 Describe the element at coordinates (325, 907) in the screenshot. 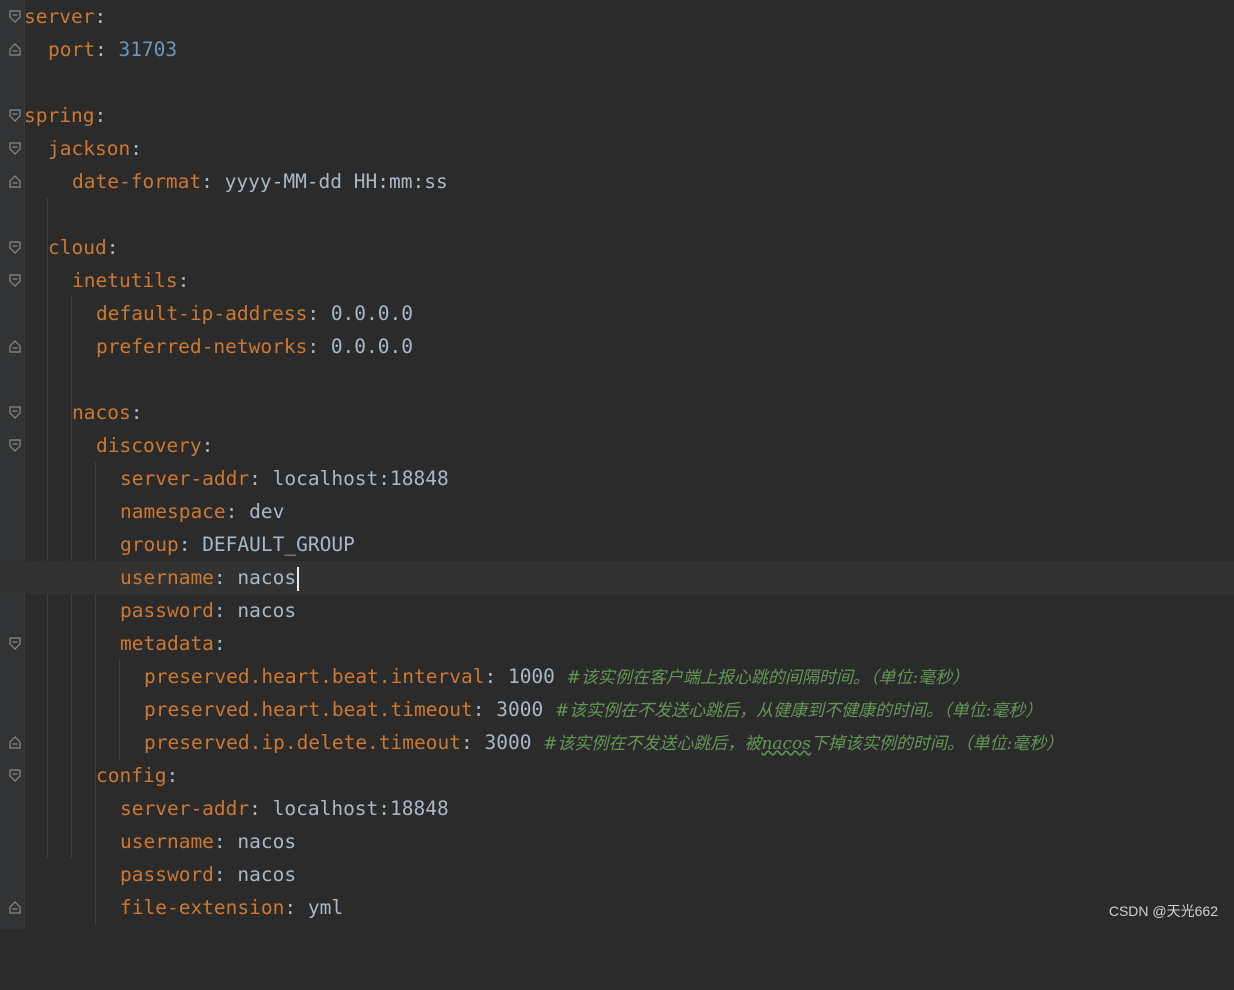

I see `yaml-value: yml` at that location.